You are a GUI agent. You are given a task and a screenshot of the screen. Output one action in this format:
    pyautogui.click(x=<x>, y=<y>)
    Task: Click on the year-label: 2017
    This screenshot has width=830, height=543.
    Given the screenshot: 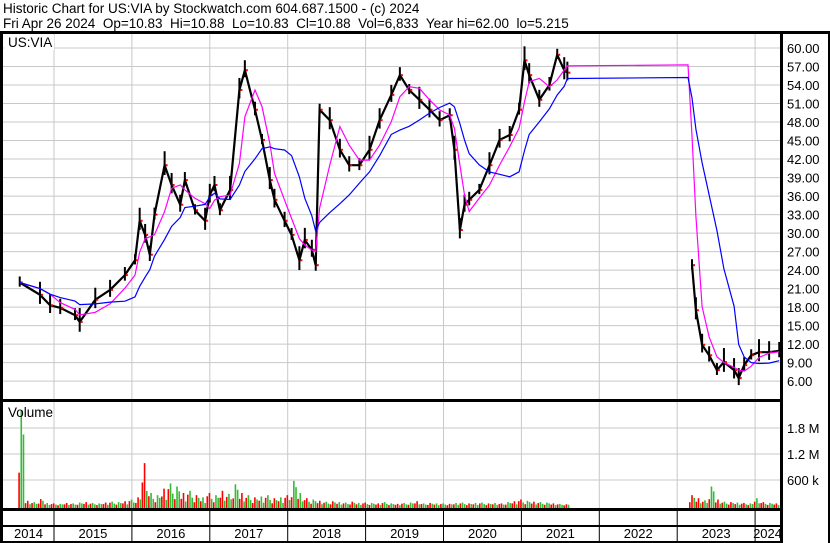 What is the action you would take?
    pyautogui.click(x=248, y=533)
    